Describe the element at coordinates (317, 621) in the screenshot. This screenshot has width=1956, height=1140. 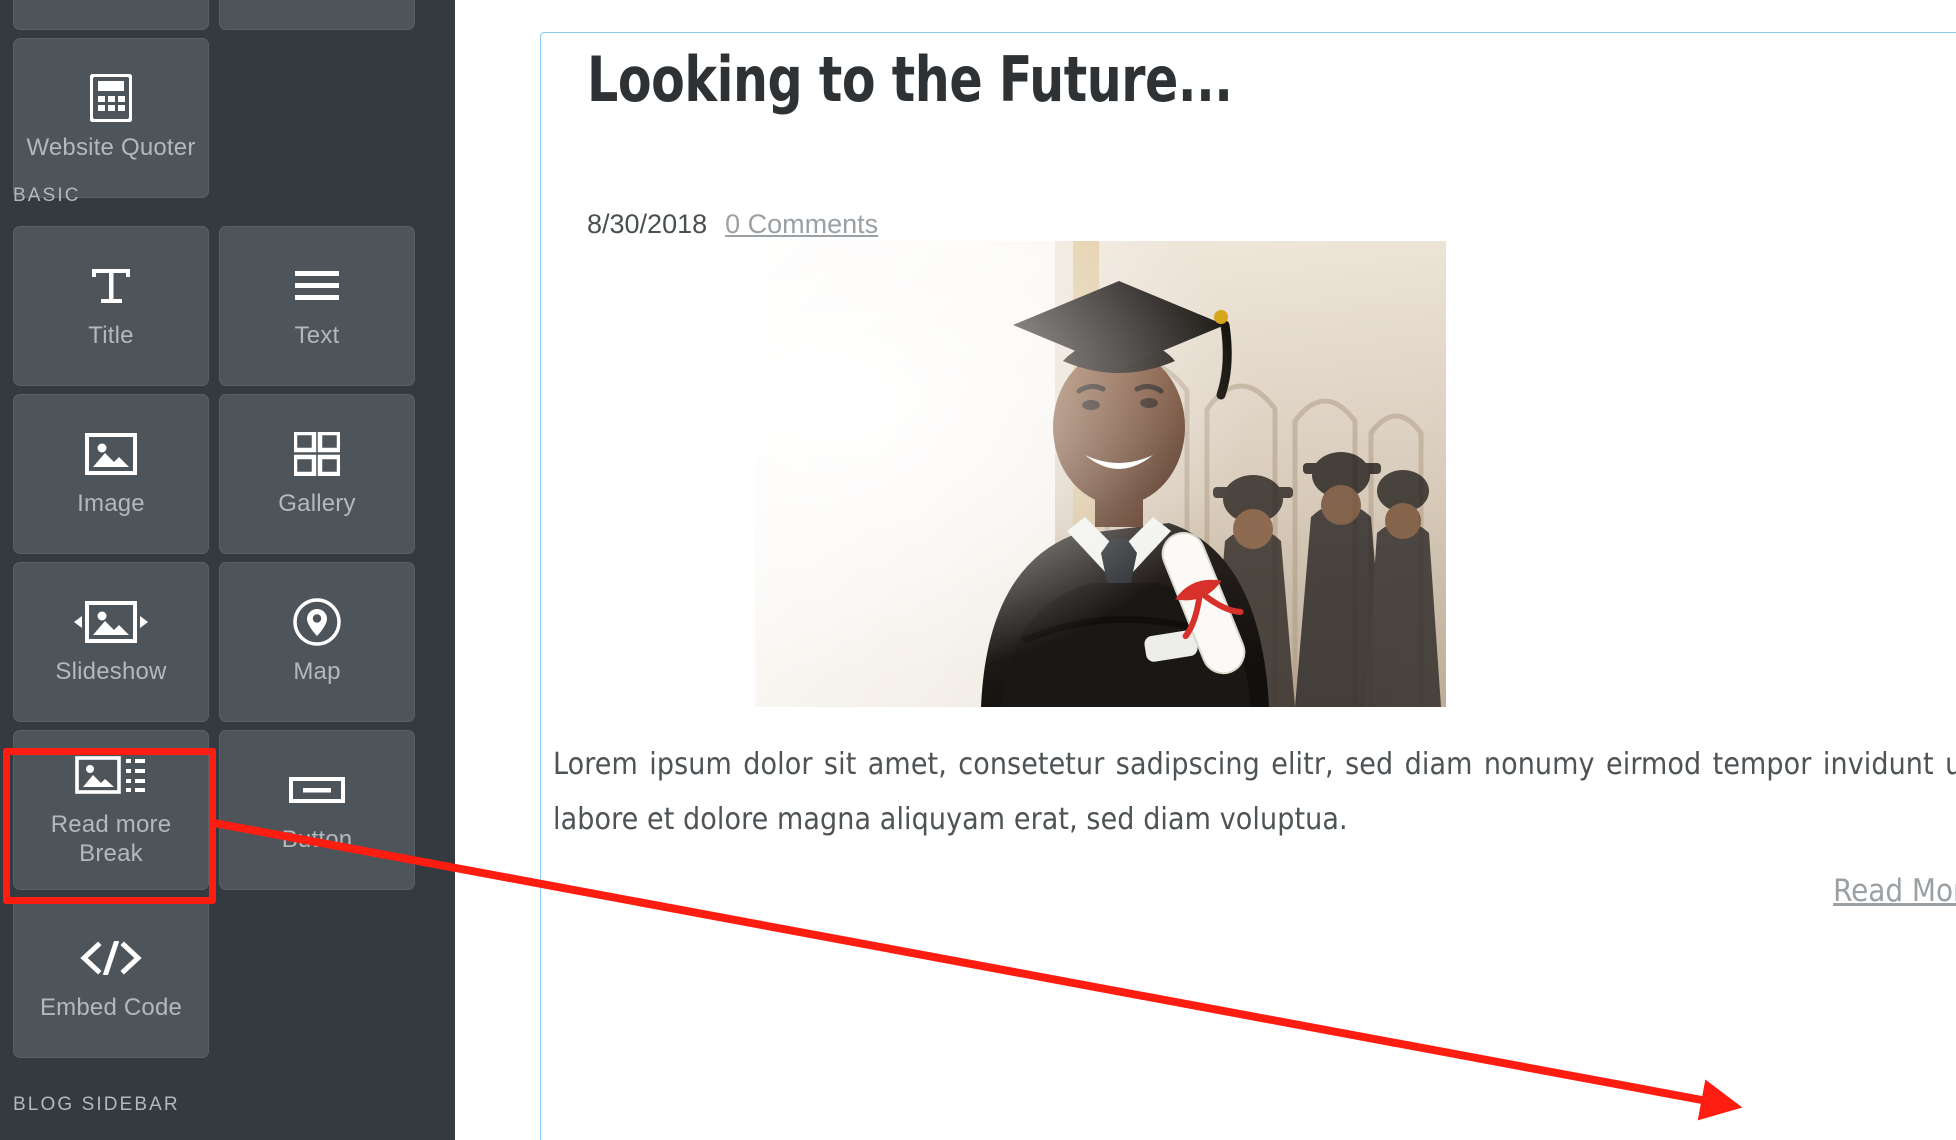
I see `map-pin-icon` at that location.